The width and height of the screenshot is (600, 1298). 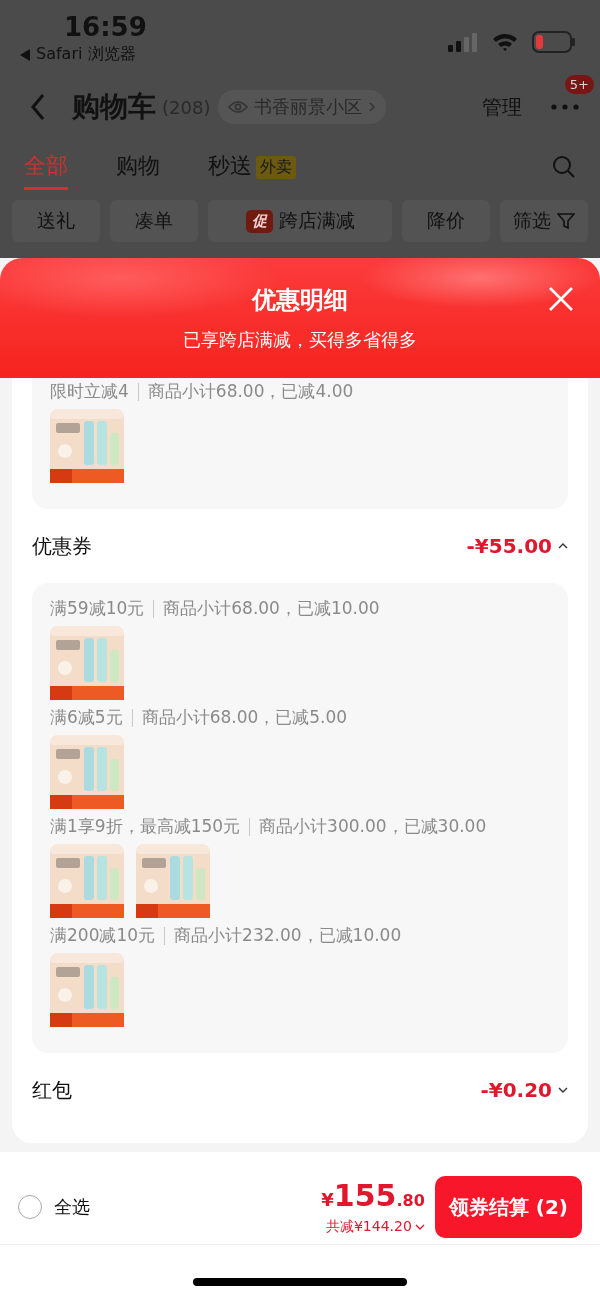 I want to click on close-icon, so click(x=561, y=299).